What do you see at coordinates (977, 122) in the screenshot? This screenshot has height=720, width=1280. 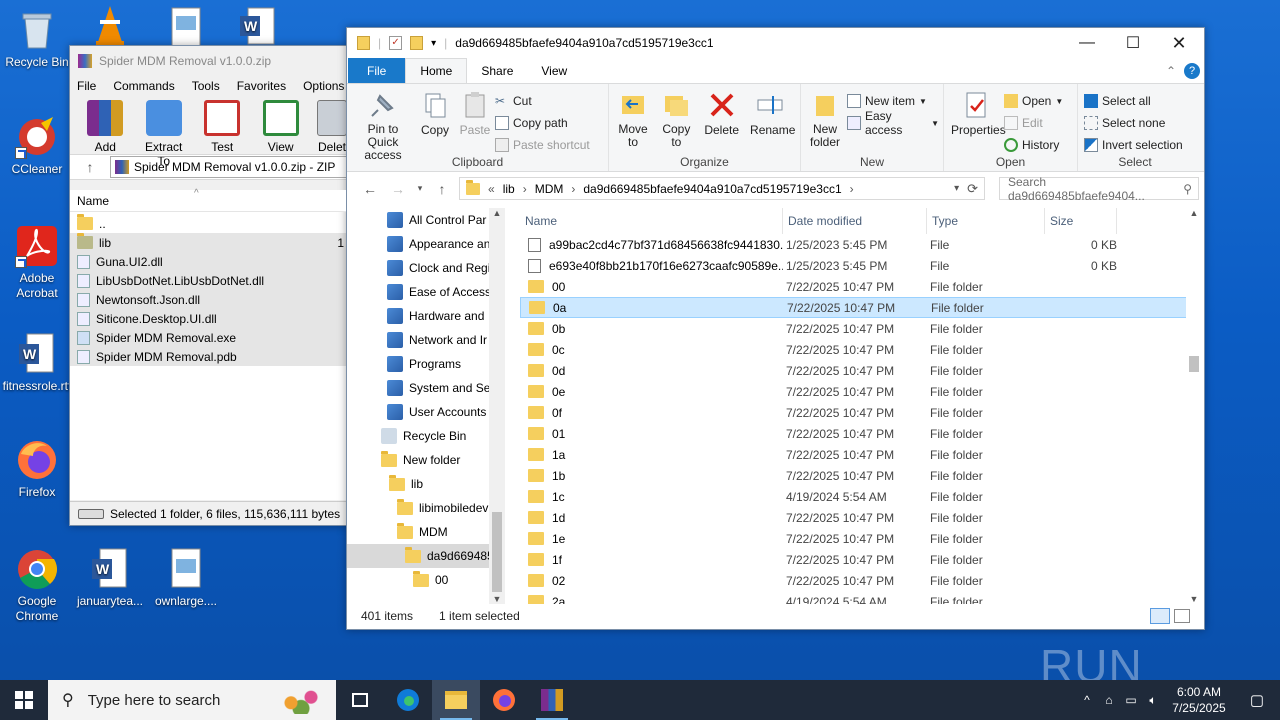 I see `properties-button: Properties` at bounding box center [977, 122].